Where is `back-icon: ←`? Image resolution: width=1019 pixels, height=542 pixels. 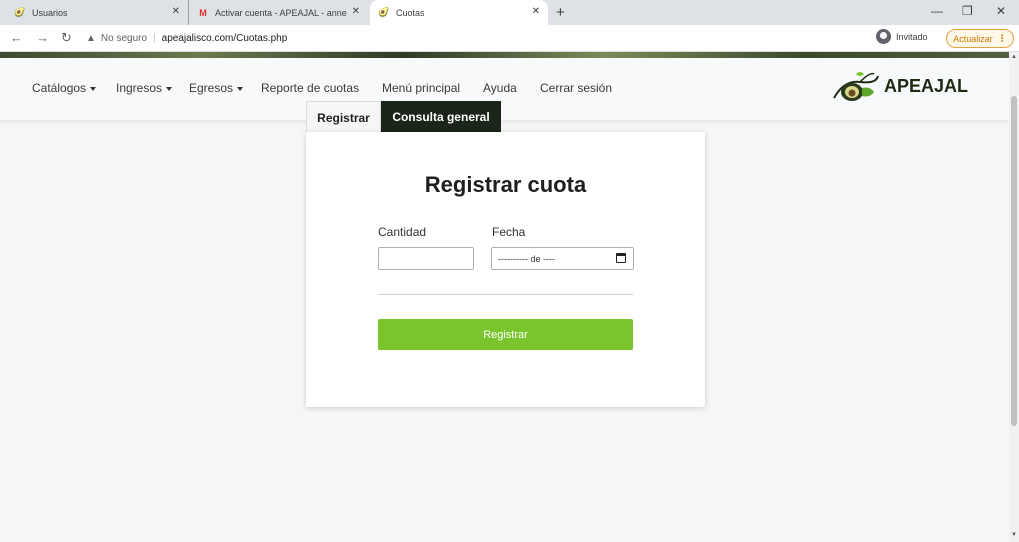 back-icon: ← is located at coordinates (16, 37).